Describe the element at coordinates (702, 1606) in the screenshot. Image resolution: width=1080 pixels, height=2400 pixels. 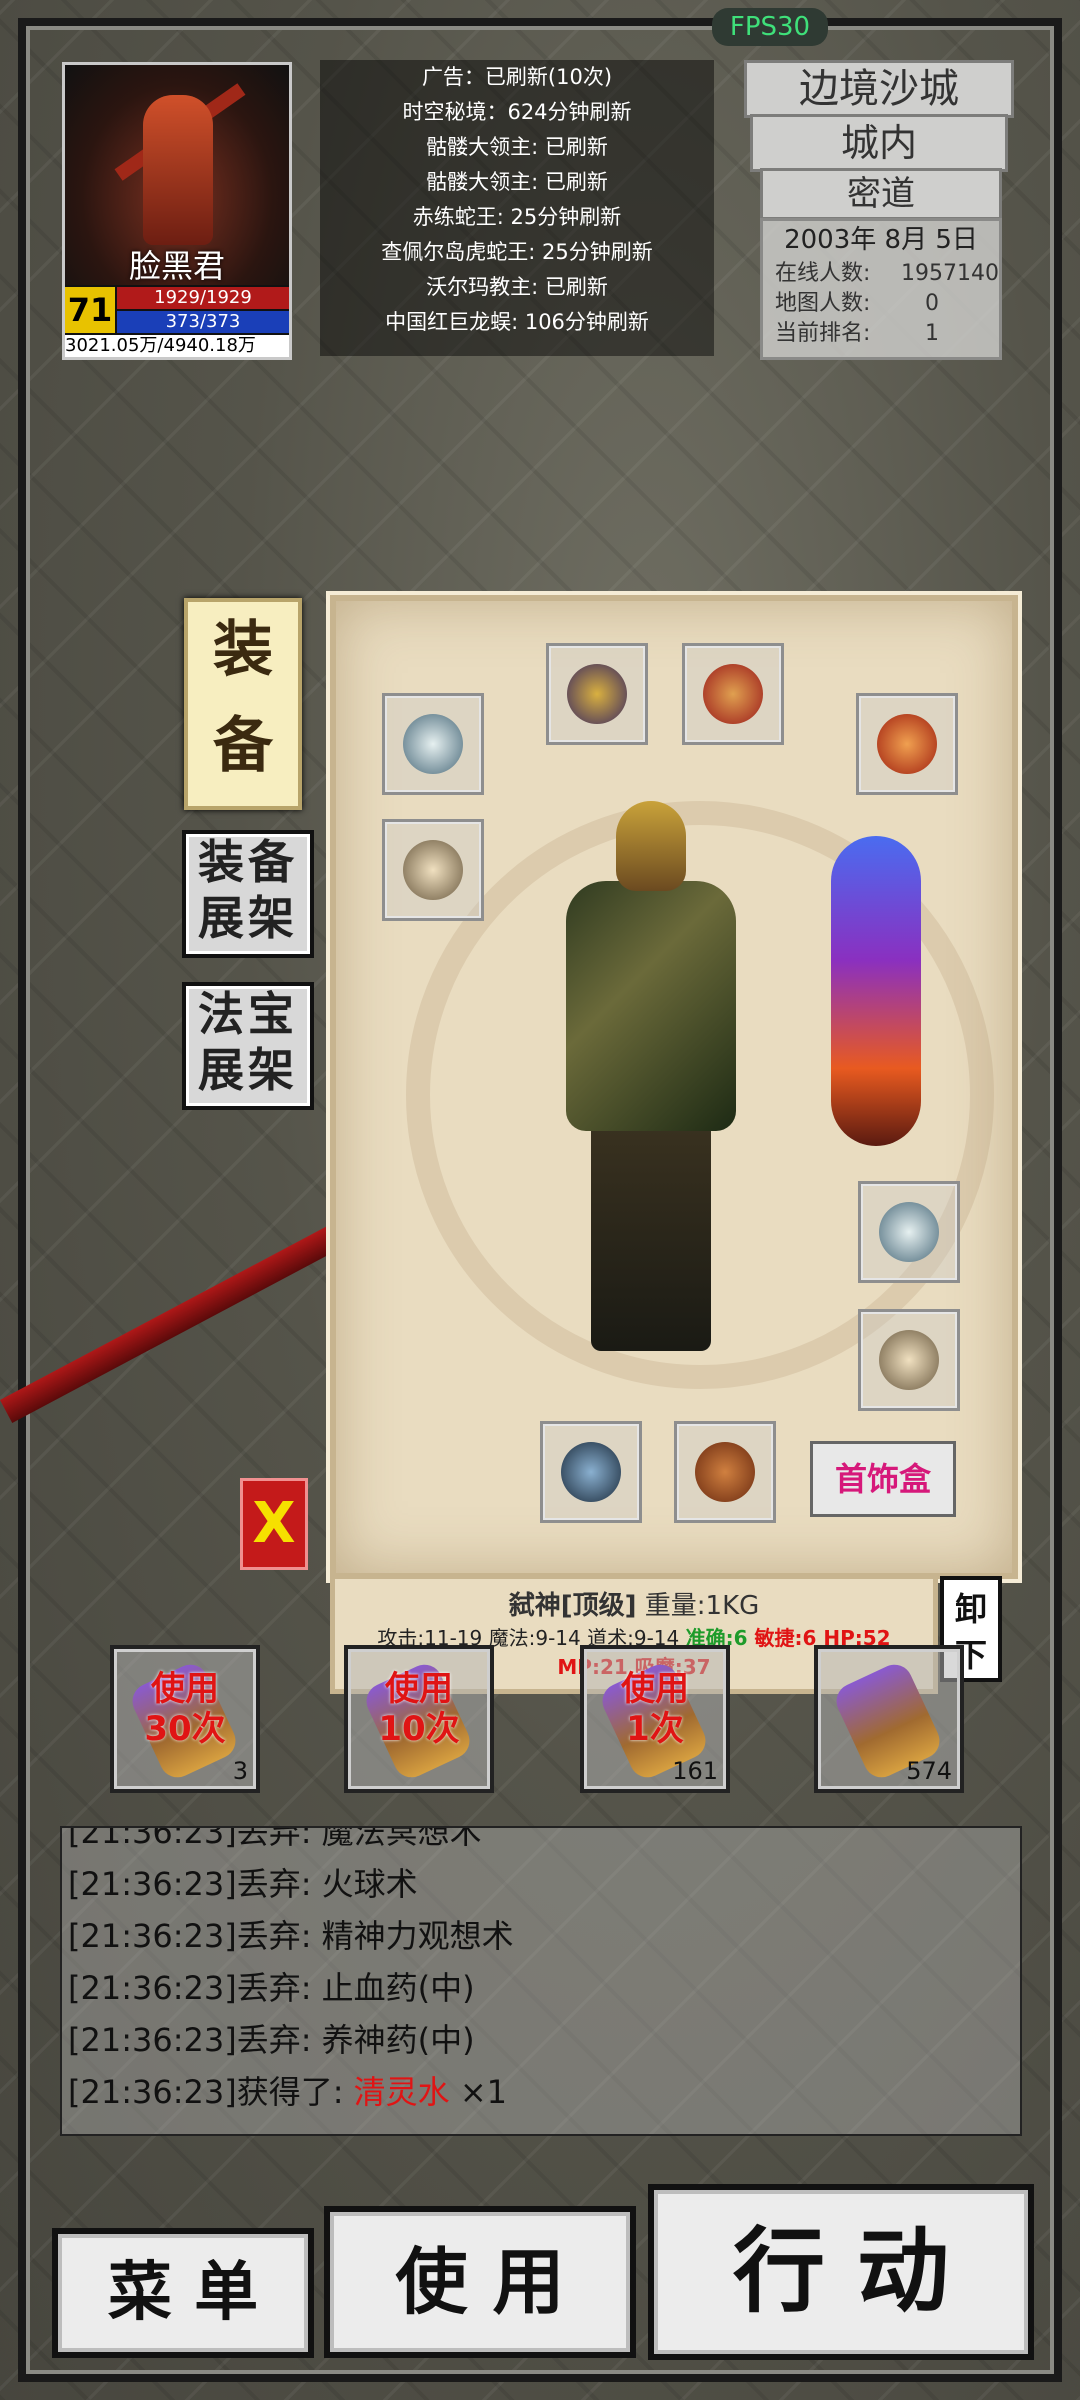
I see `item-weight: 重量:1KG` at that location.